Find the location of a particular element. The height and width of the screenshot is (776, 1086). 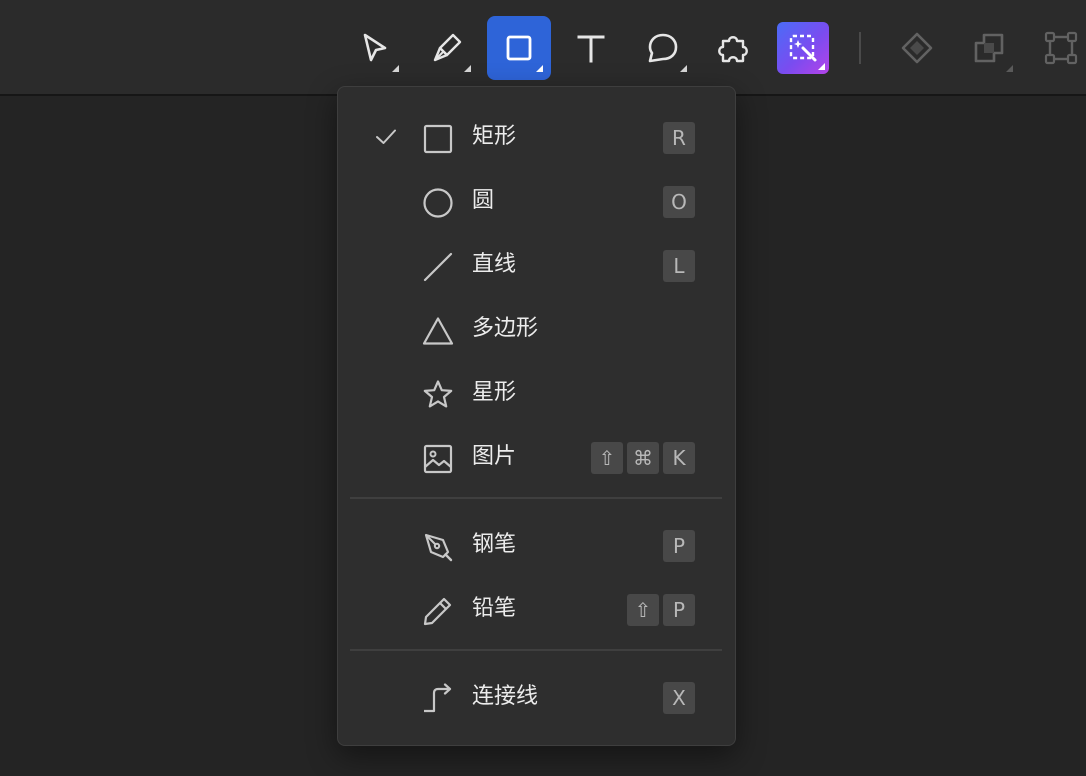

vector-edit-tool-button is located at coordinates (1057, 48).